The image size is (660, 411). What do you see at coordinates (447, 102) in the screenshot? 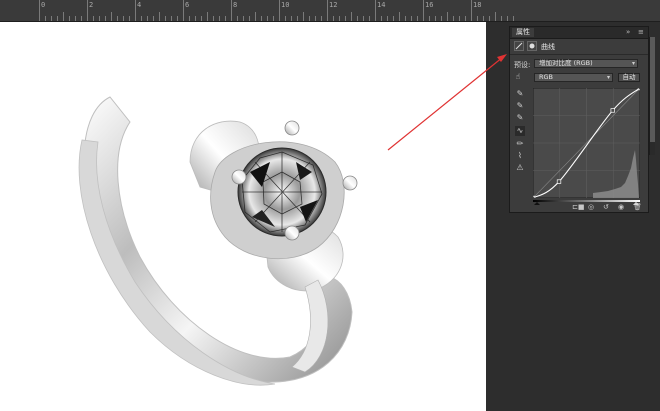
I see `annotation-arrow` at bounding box center [447, 102].